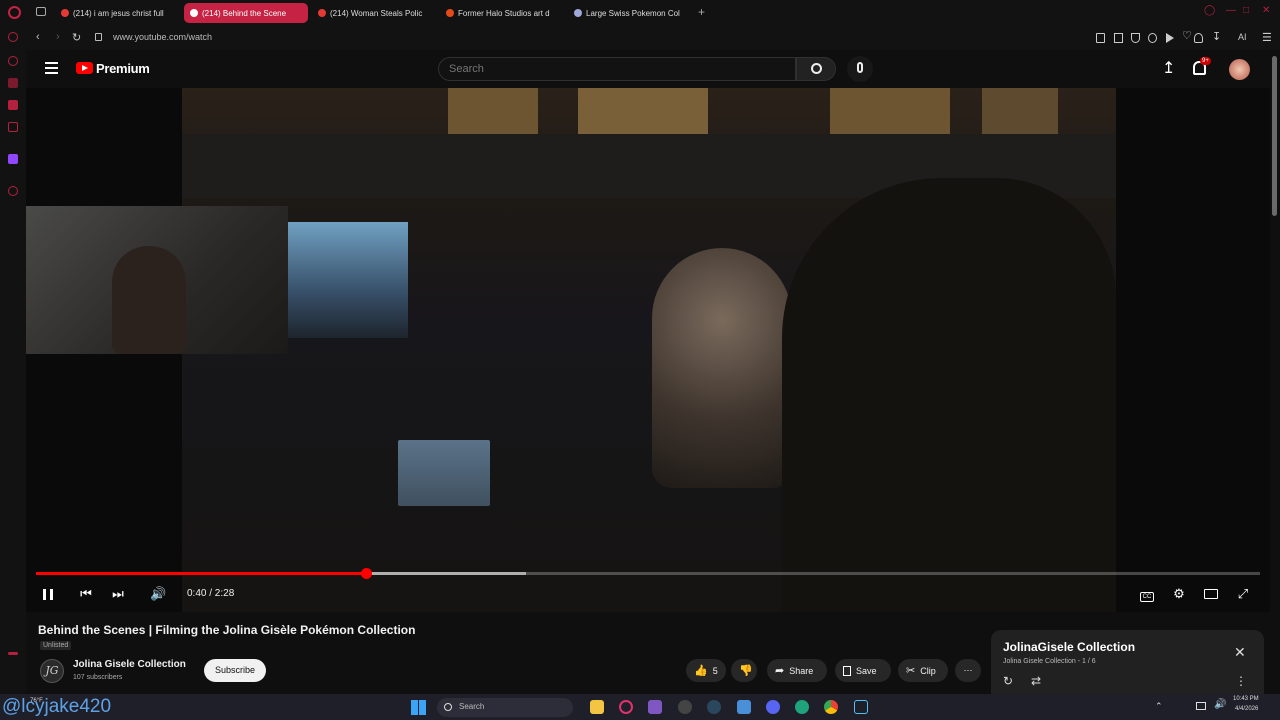 This screenshot has height=720, width=1280. Describe the element at coordinates (617, 69) in the screenshot. I see `search-input` at that location.